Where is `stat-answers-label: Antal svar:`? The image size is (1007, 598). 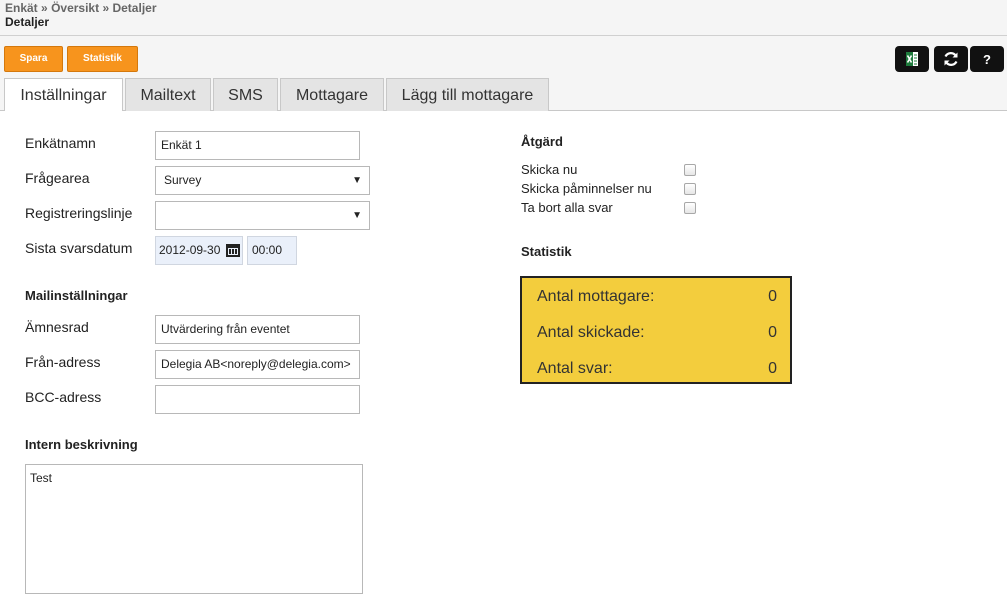 stat-answers-label: Antal svar: is located at coordinates (575, 368).